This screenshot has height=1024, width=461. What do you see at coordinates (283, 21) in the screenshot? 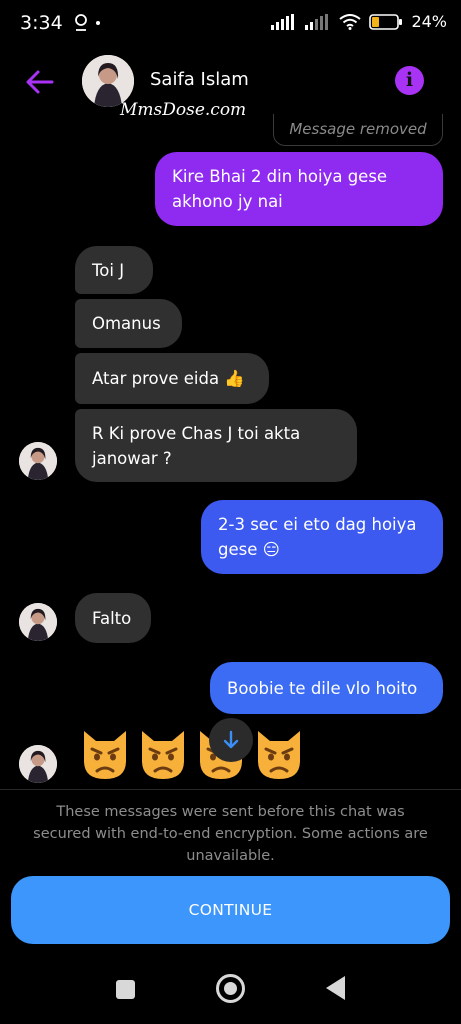
I see `signal-icon` at bounding box center [283, 21].